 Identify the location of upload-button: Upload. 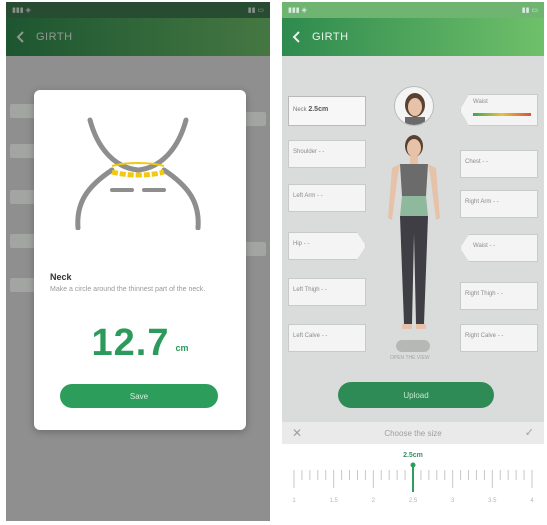
(416, 395).